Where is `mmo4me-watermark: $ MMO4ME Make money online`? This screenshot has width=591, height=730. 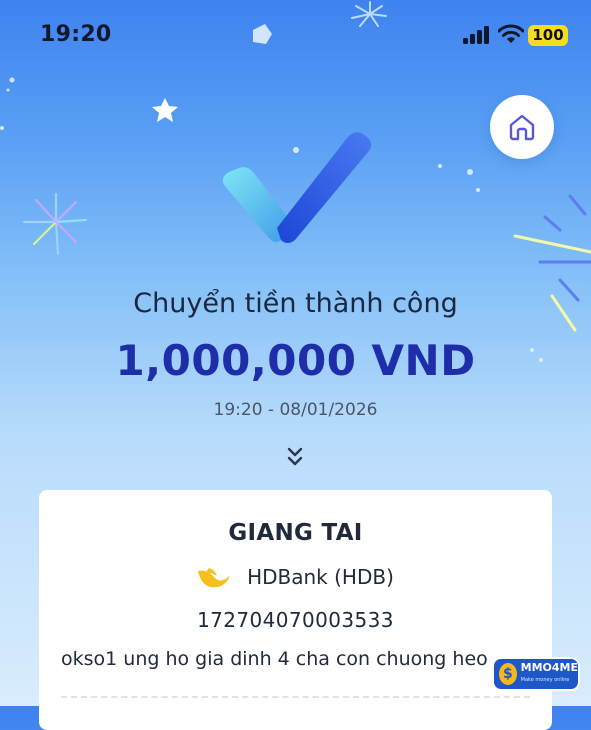
mmo4me-watermark: $ MMO4ME Make money online is located at coordinates (536, 674).